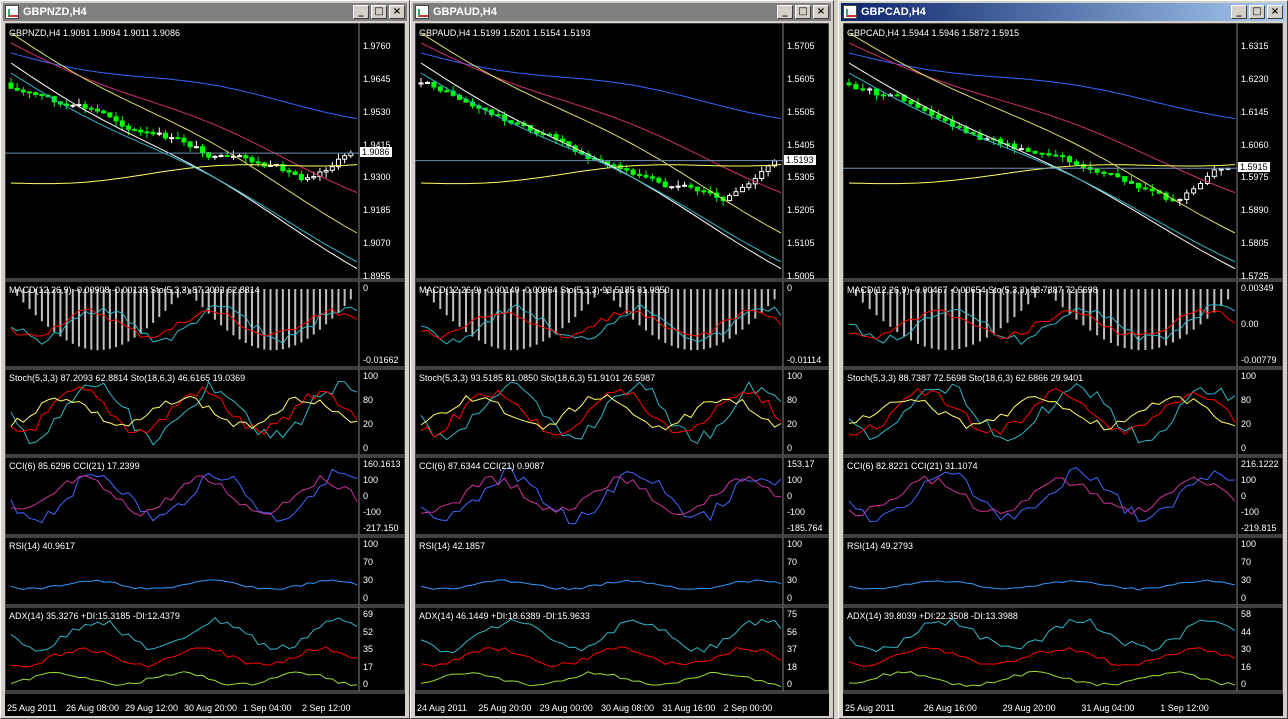 This screenshot has width=1288, height=719. Describe the element at coordinates (598, 141) in the screenshot. I see `candles` at that location.